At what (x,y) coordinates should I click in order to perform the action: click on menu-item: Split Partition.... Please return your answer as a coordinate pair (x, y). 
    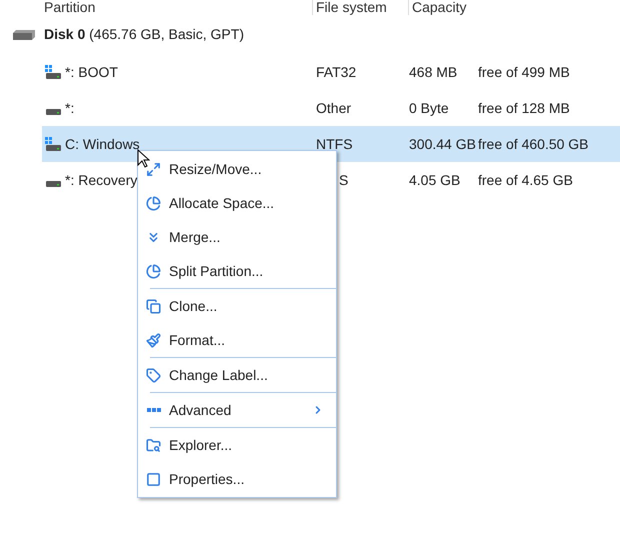
    Looking at the image, I should click on (237, 271).